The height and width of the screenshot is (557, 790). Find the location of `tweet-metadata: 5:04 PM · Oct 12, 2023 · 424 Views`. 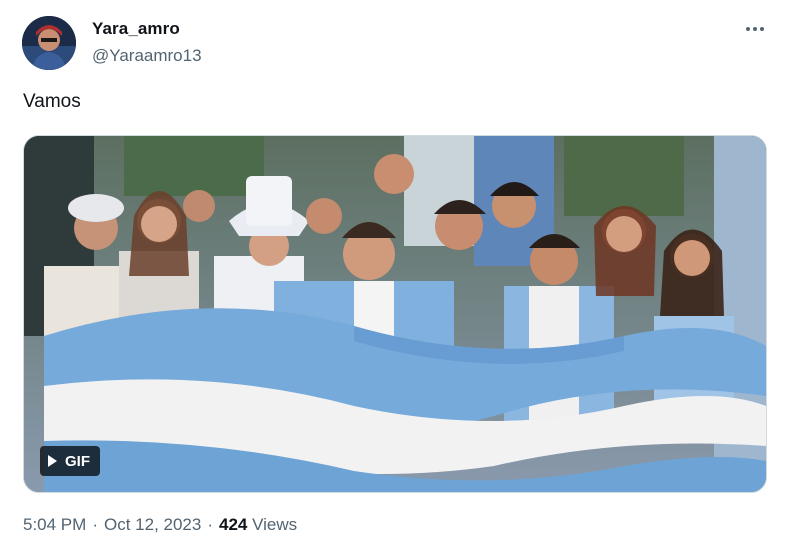

tweet-metadata: 5:04 PM · Oct 12, 2023 · 424 Views is located at coordinates (160, 525).